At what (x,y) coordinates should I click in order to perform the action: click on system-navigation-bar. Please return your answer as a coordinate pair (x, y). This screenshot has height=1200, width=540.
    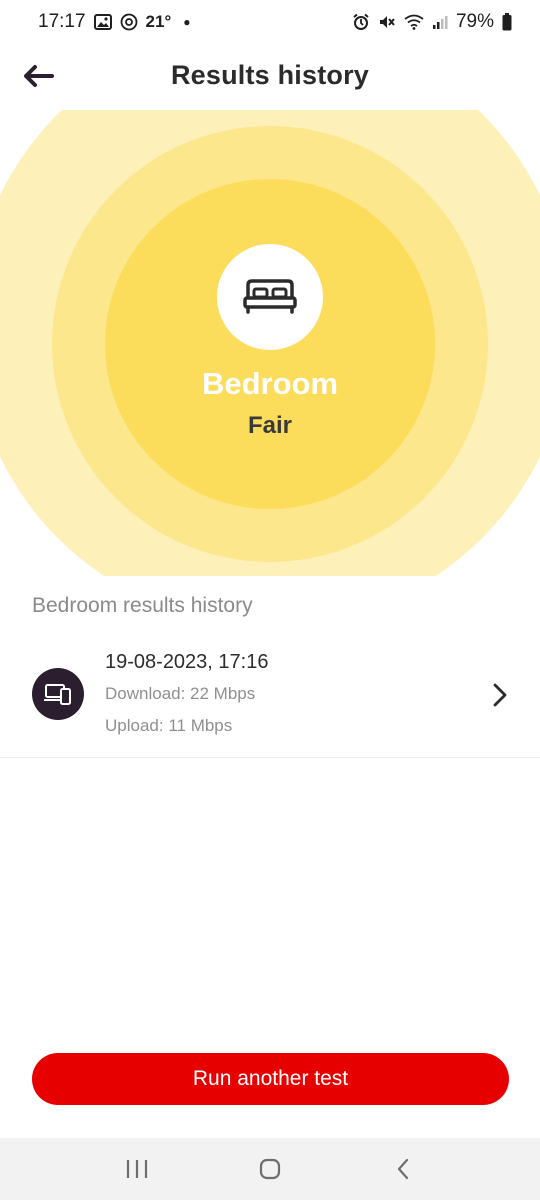
    Looking at the image, I should click on (270, 1169).